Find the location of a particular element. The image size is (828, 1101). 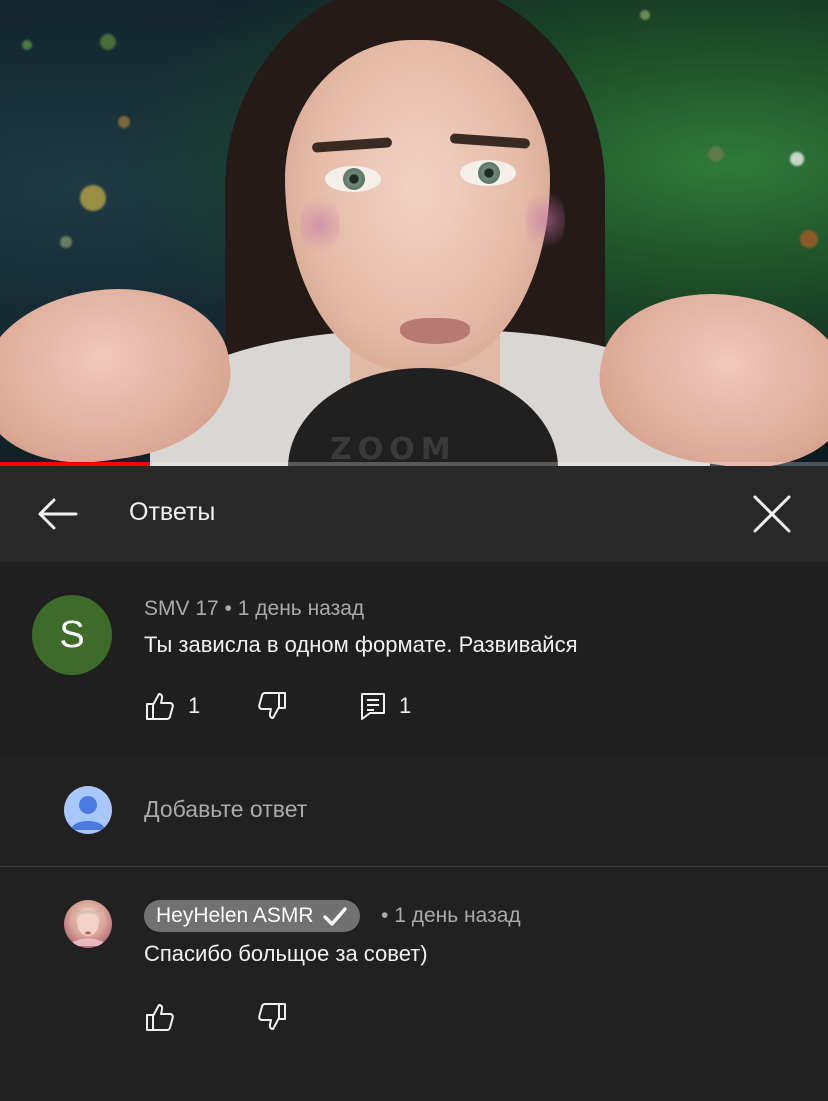

like-button is located at coordinates (160, 1017).